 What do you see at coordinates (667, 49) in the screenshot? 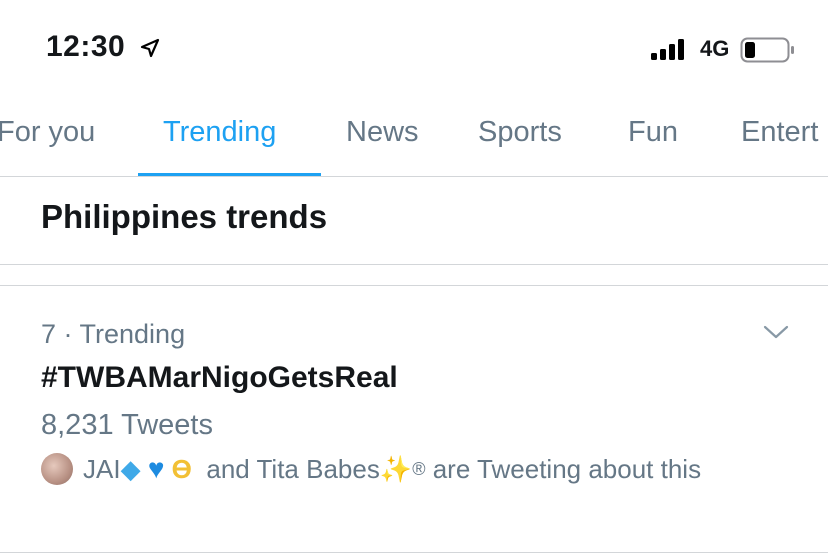
I see `cellular-signal-icon` at bounding box center [667, 49].